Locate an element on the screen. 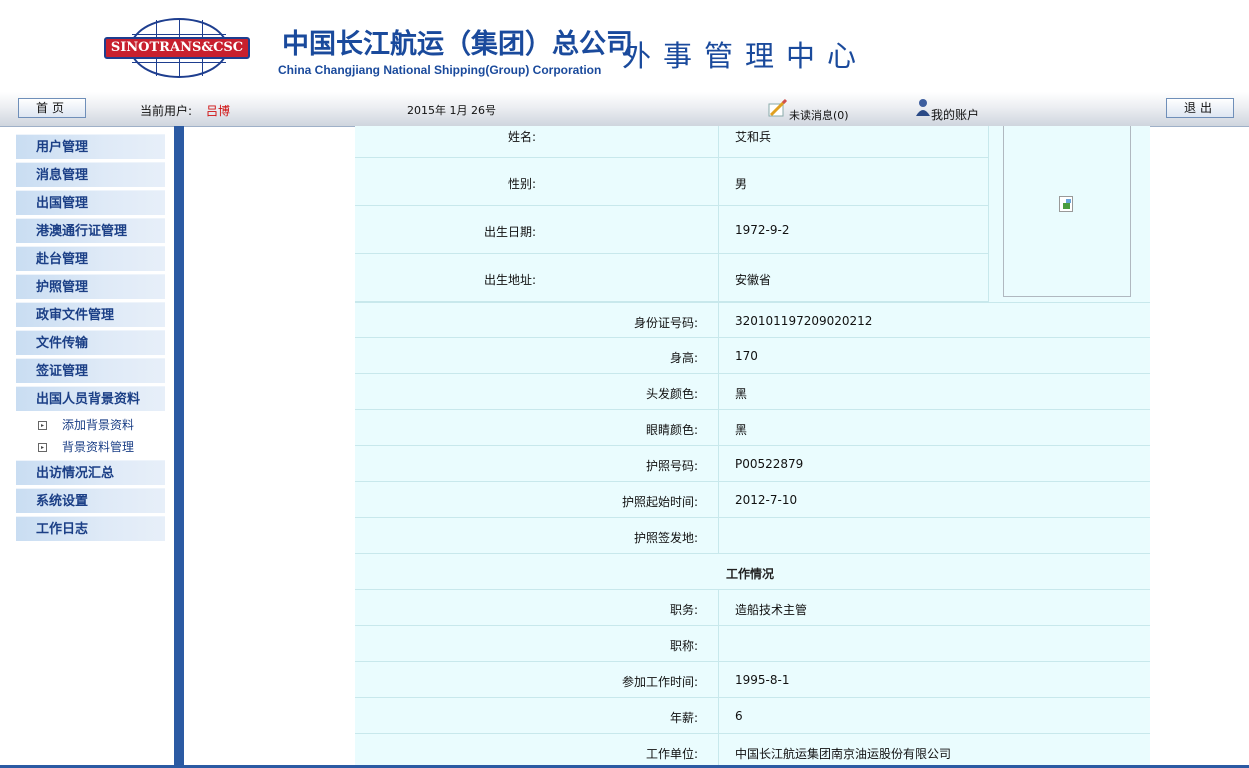 The width and height of the screenshot is (1249, 768). sidebar-item-political-review: 政审文件管理 is located at coordinates (90, 314).